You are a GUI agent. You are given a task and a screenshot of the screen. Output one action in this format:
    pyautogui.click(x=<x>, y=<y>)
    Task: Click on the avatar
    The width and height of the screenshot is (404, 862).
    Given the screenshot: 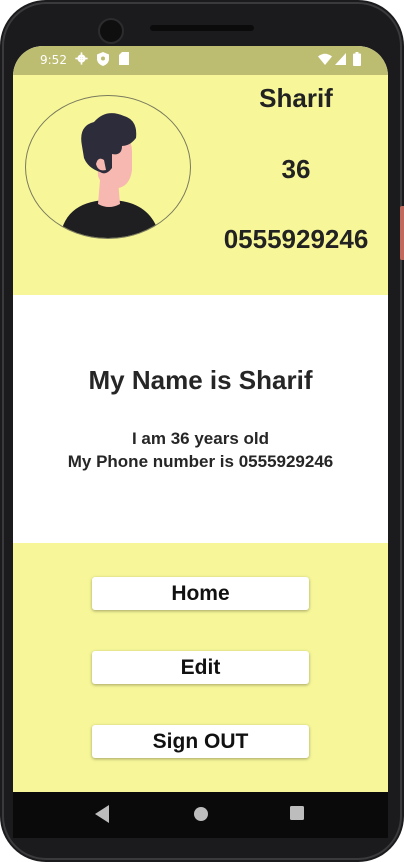 What is the action you would take?
    pyautogui.click(x=108, y=167)
    